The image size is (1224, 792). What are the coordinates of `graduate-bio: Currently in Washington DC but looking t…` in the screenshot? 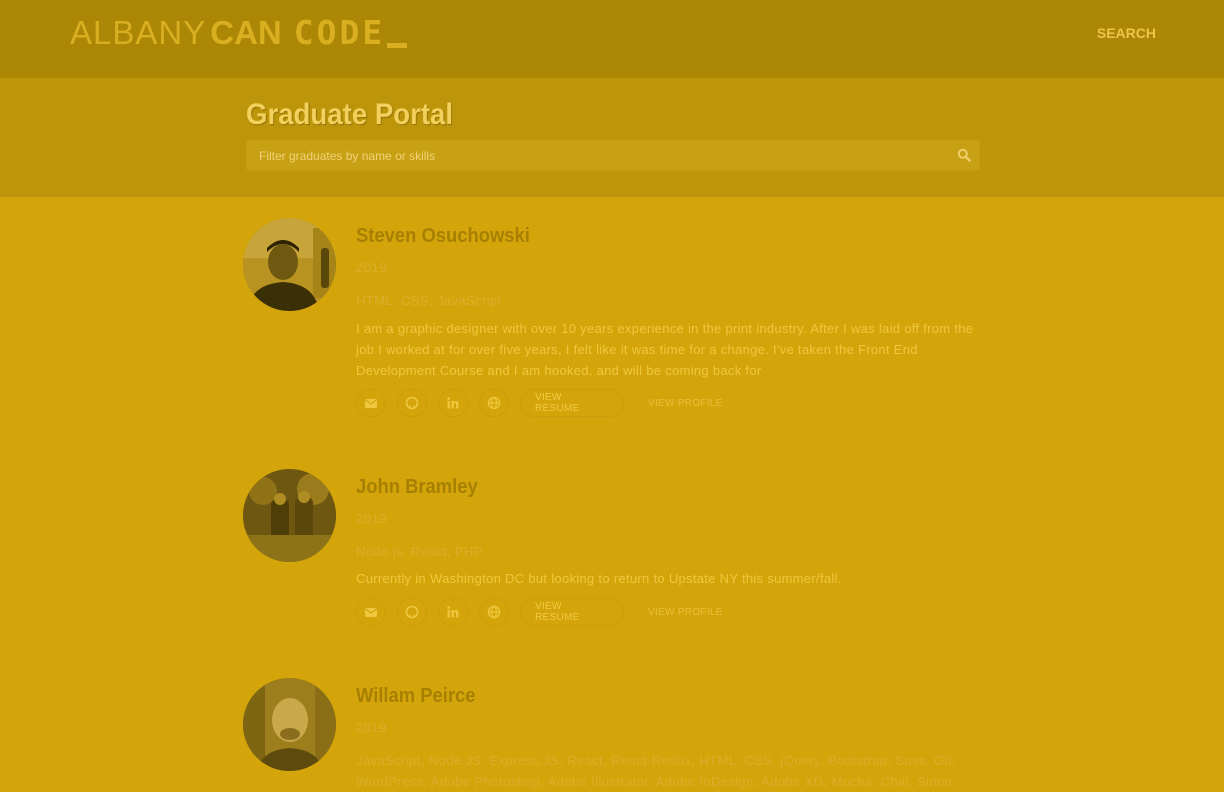 It's located at (599, 578).